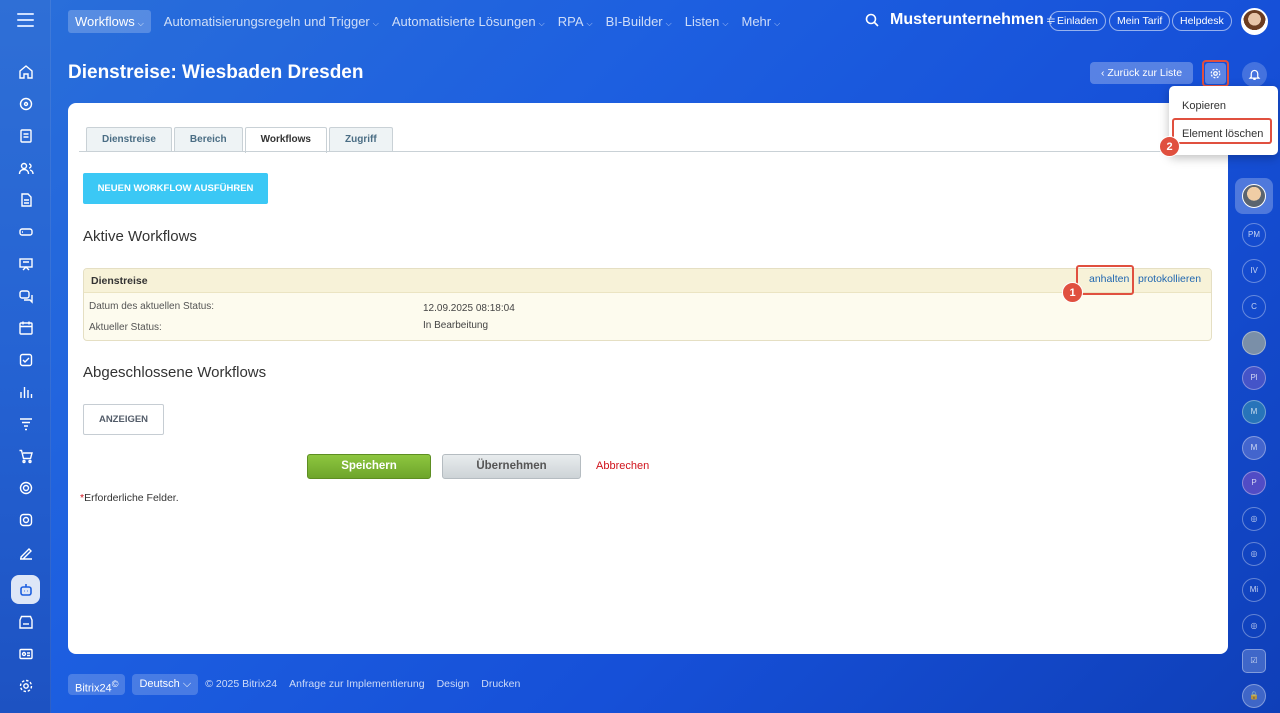 The image size is (1280, 713). I want to click on back-to-list-button: ‹ Zurück zur Liste, so click(1141, 73).